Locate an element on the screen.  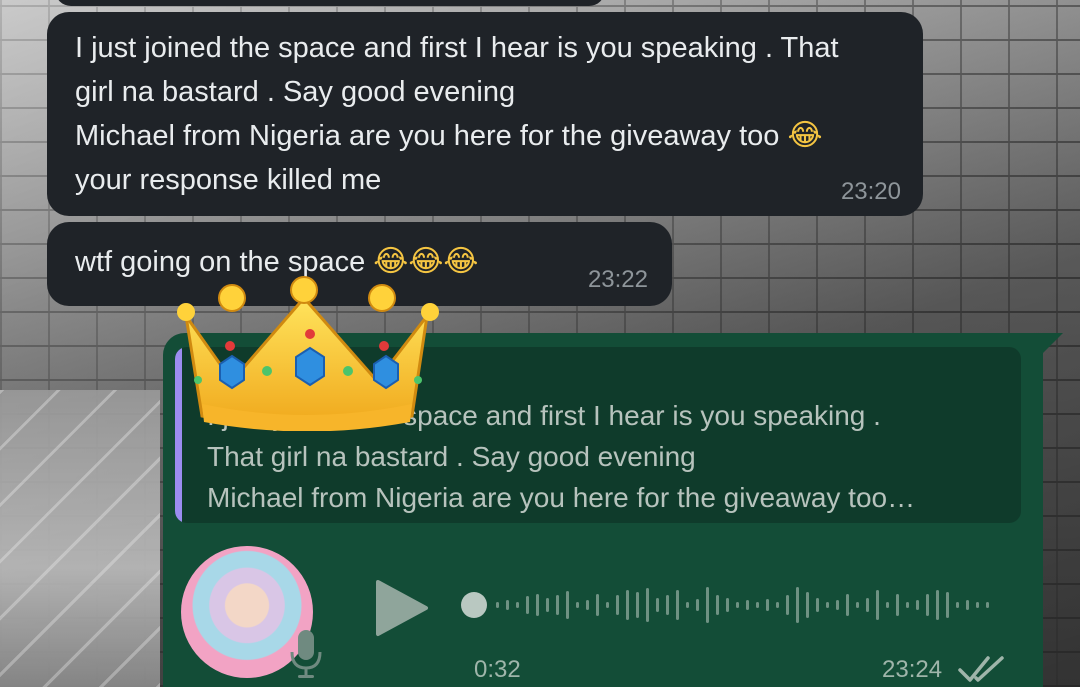
waveform-scrubber-knob is located at coordinates (474, 605).